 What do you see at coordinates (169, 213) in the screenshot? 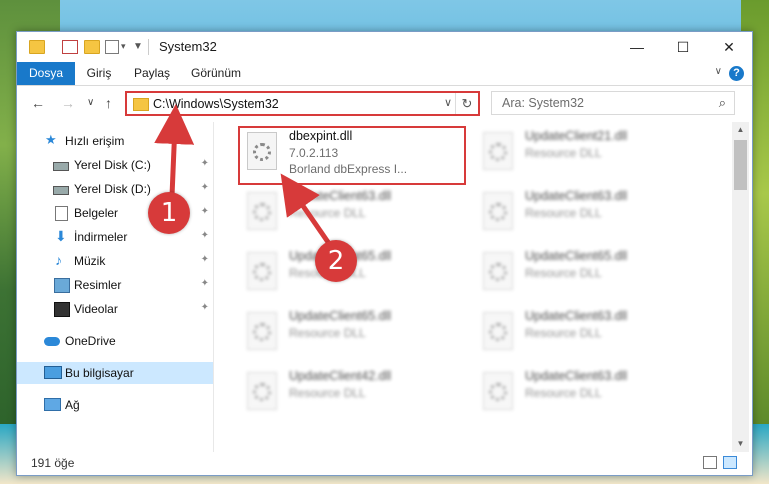
I see `callout-1: 1` at bounding box center [169, 213].